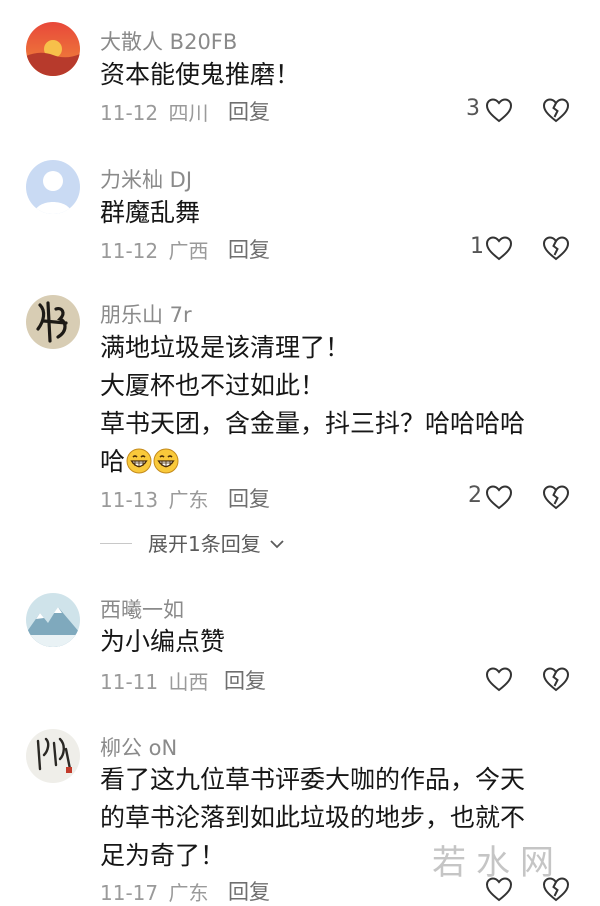 The height and width of the screenshot is (906, 600). I want to click on watermark: 若水网, so click(498, 863).